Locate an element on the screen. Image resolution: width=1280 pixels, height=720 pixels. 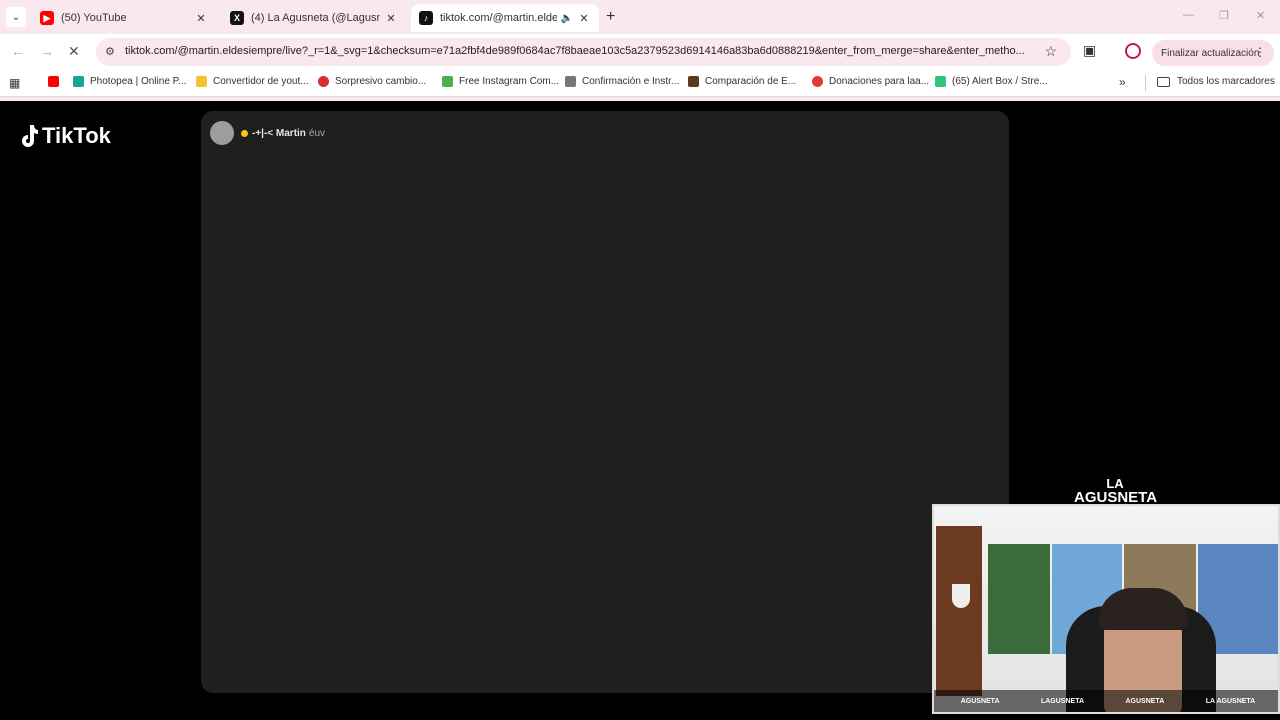
tab-youtube: ▶ (50) YouTube ✕ is located at coordinates (124, 18).